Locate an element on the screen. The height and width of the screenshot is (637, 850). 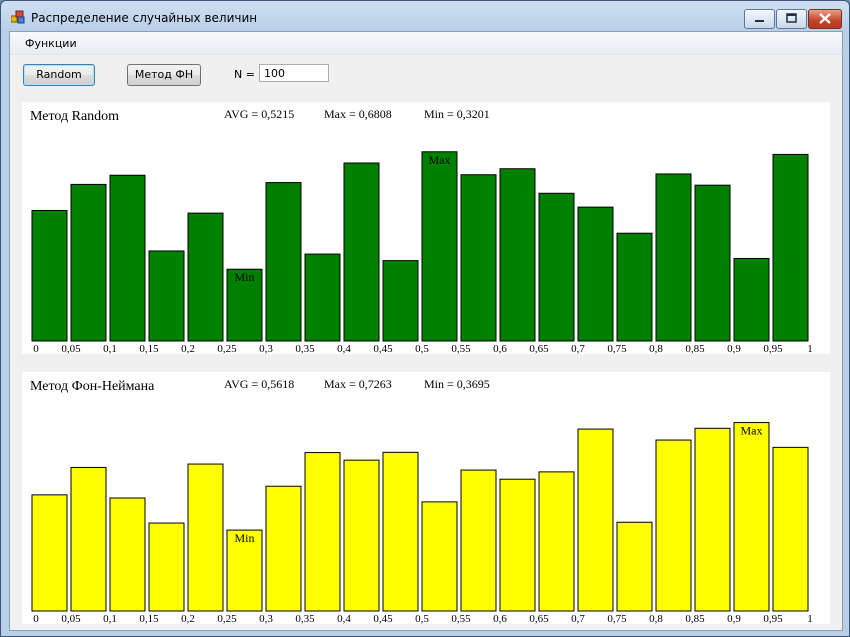
maximize-button is located at coordinates (791, 19).